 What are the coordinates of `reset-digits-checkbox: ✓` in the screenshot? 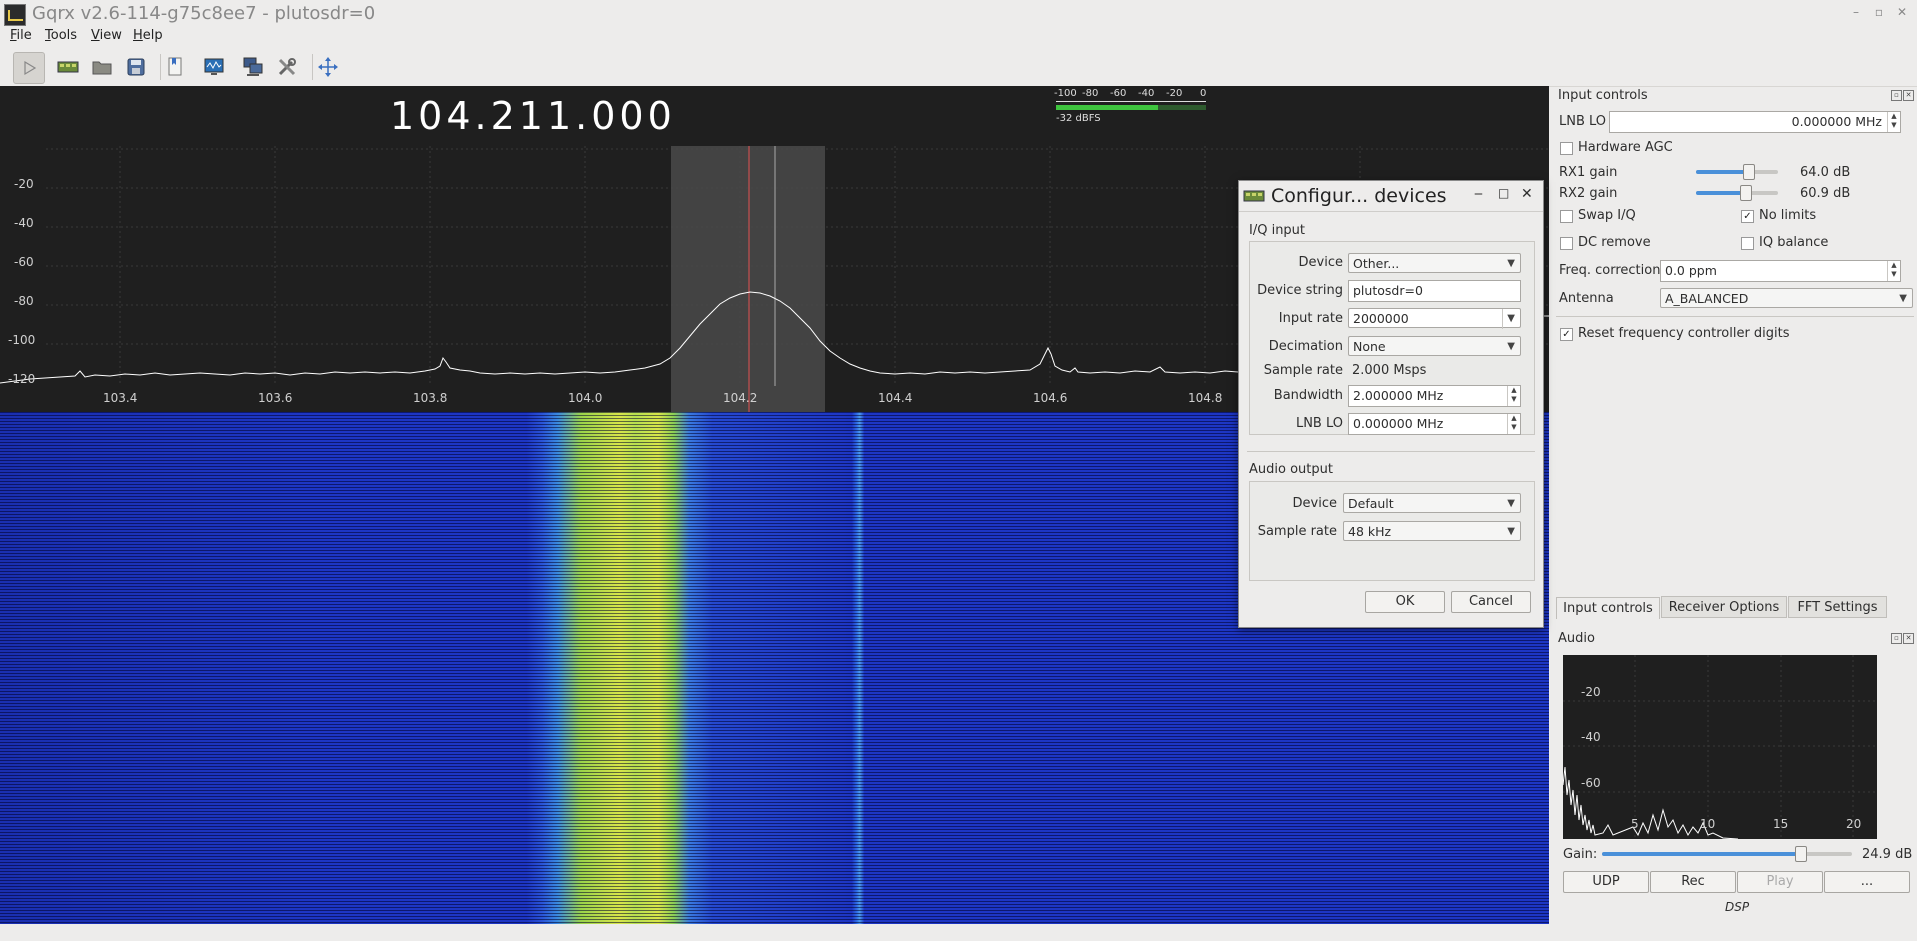 It's located at (1566, 334).